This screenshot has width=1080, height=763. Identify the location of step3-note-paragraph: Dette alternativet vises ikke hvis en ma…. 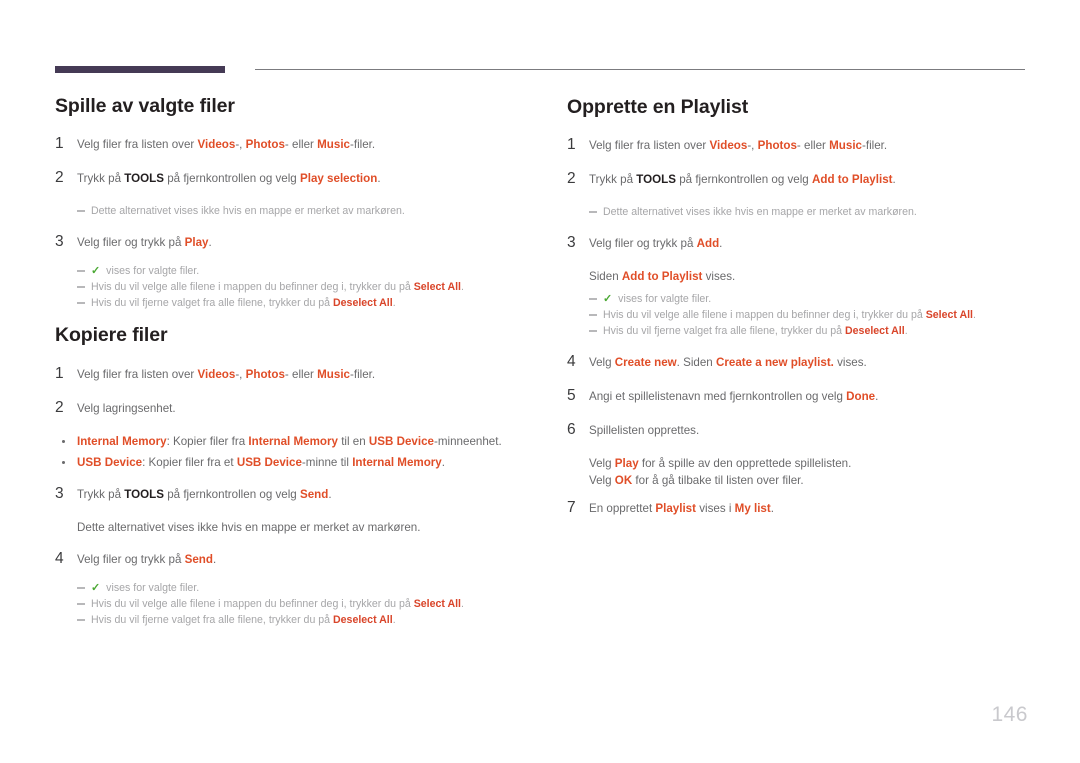
(249, 527).